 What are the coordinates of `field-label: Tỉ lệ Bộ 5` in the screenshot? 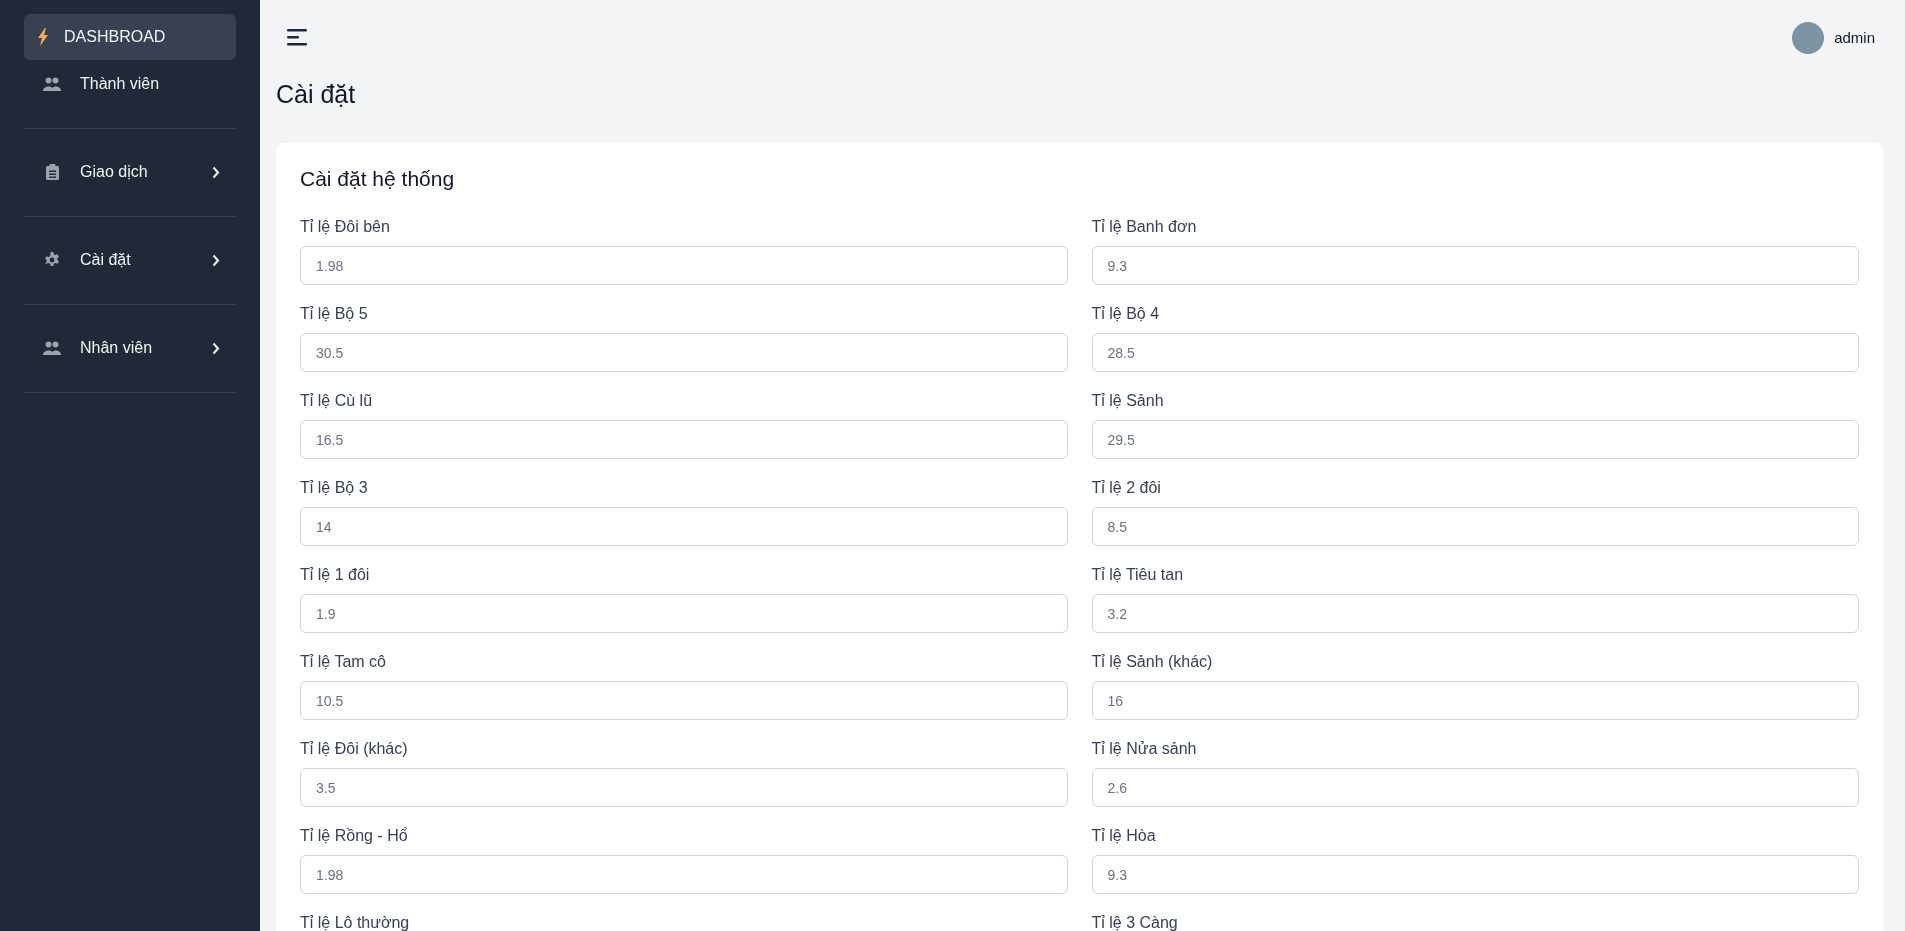 It's located at (334, 314).